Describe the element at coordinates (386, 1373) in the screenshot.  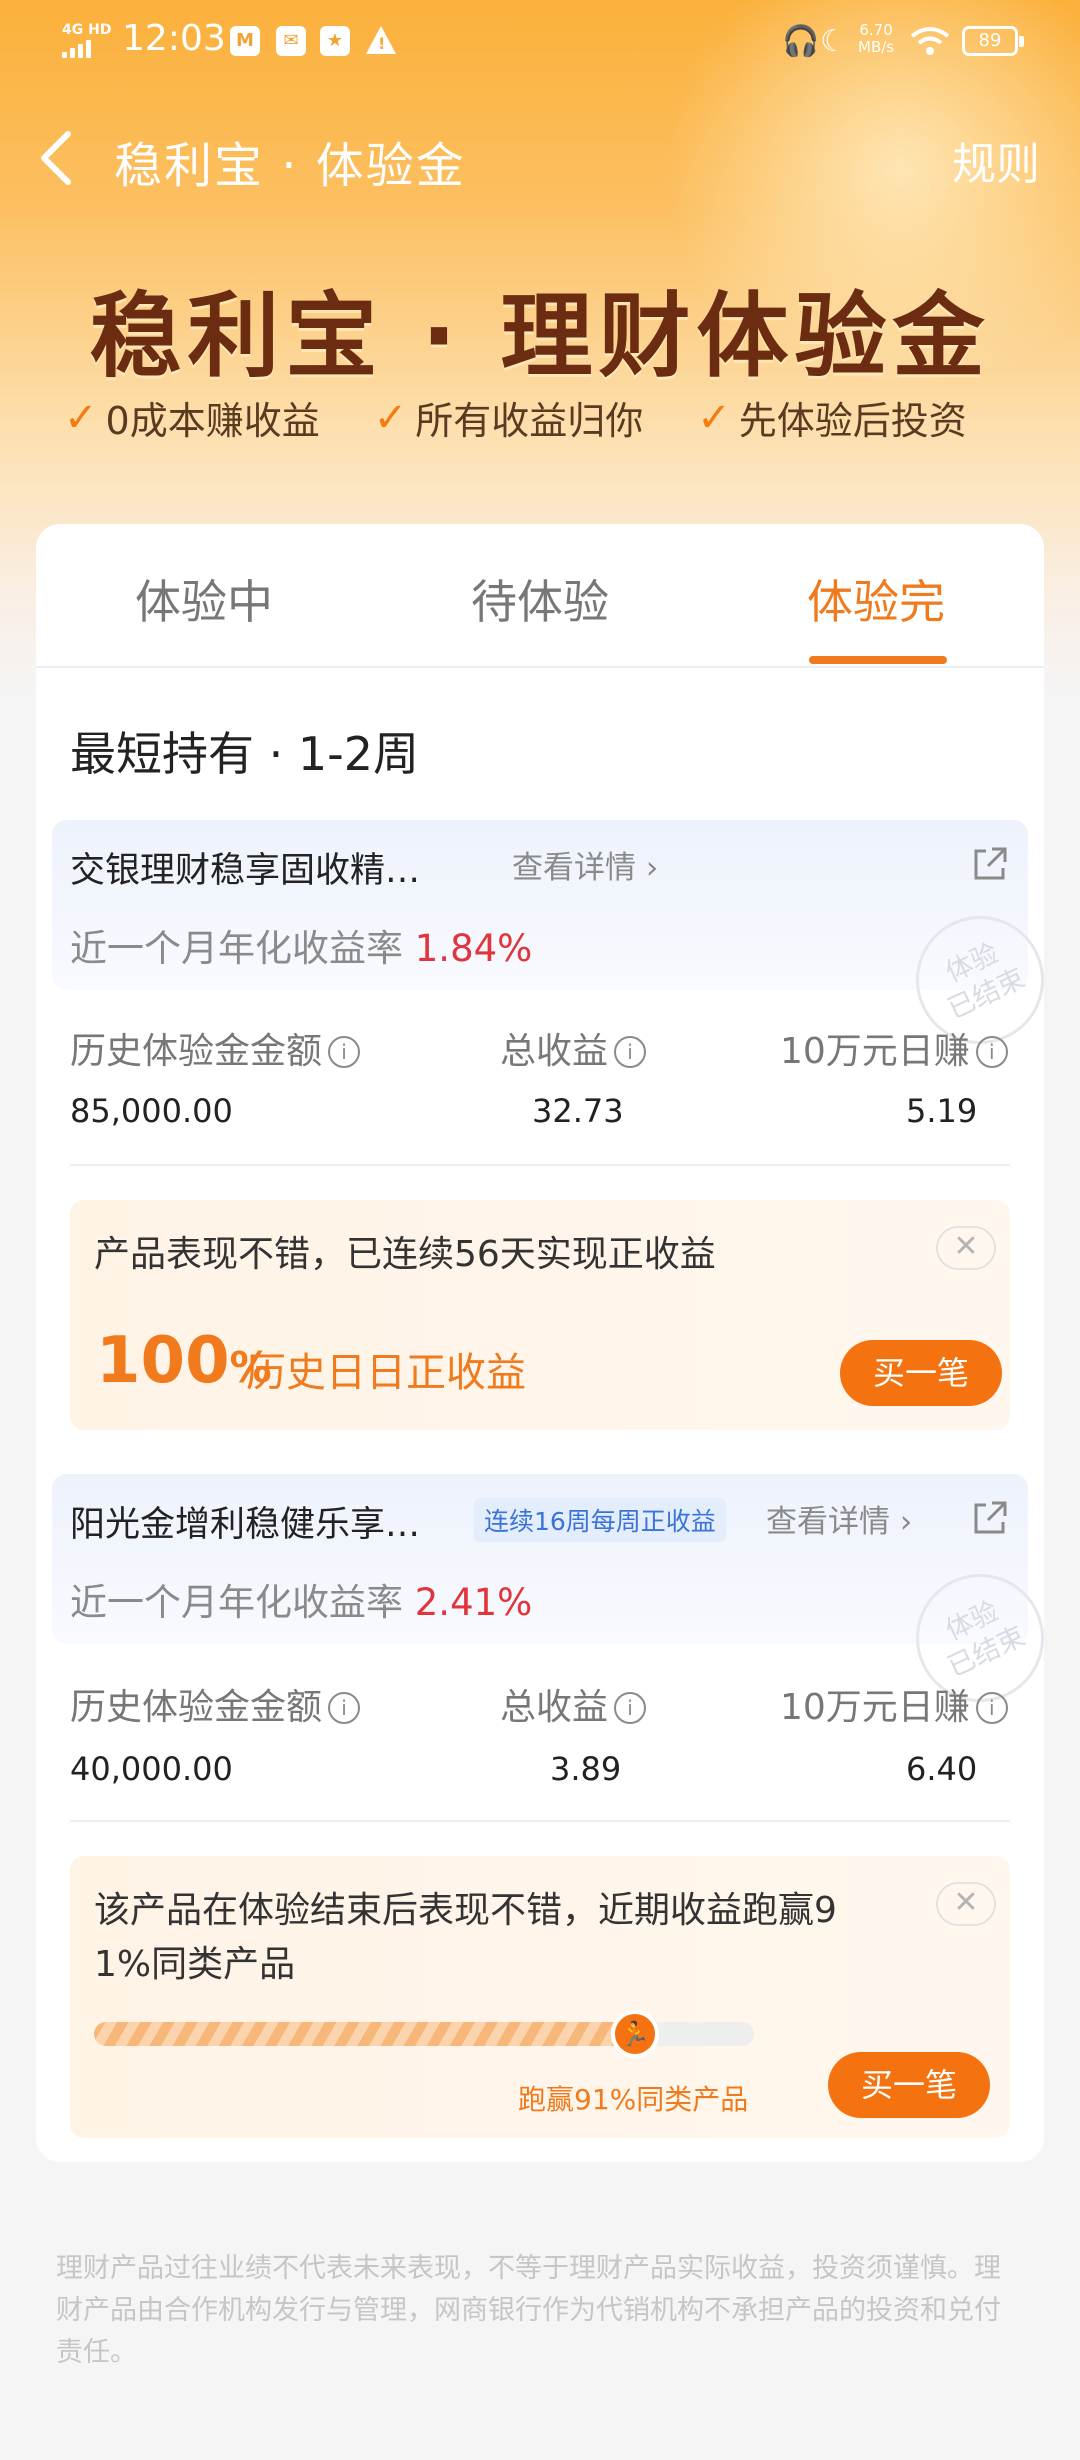
I see `promo-highlight-text: 历史日日正收益` at that location.